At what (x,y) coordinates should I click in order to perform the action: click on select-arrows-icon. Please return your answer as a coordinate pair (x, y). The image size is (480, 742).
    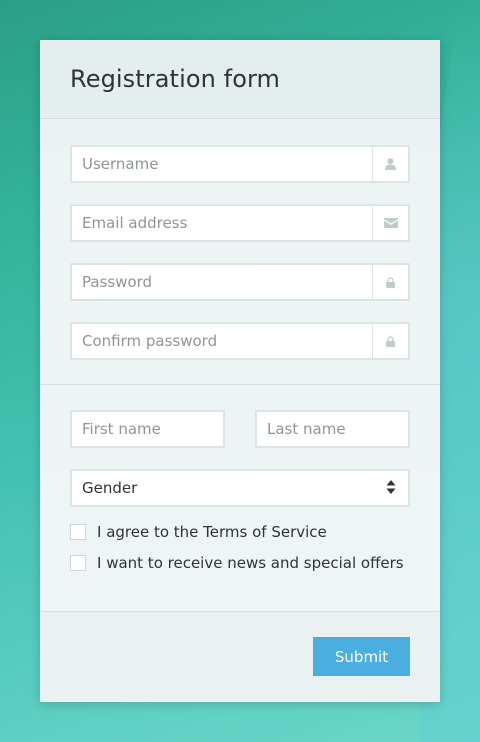
    Looking at the image, I should click on (391, 489).